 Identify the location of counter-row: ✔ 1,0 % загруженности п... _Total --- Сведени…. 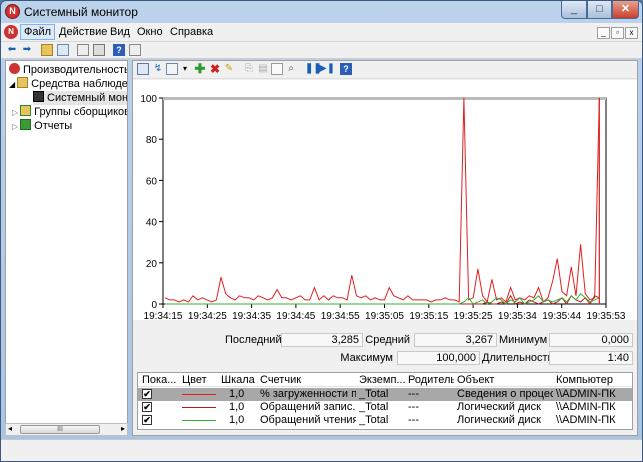
(385, 394).